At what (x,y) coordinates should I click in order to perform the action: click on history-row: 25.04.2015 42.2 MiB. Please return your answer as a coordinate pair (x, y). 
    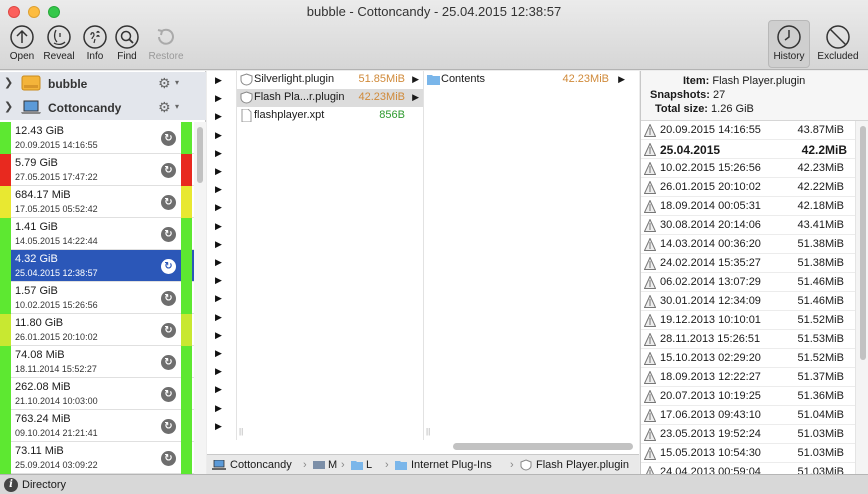
    Looking at the image, I should click on (748, 149).